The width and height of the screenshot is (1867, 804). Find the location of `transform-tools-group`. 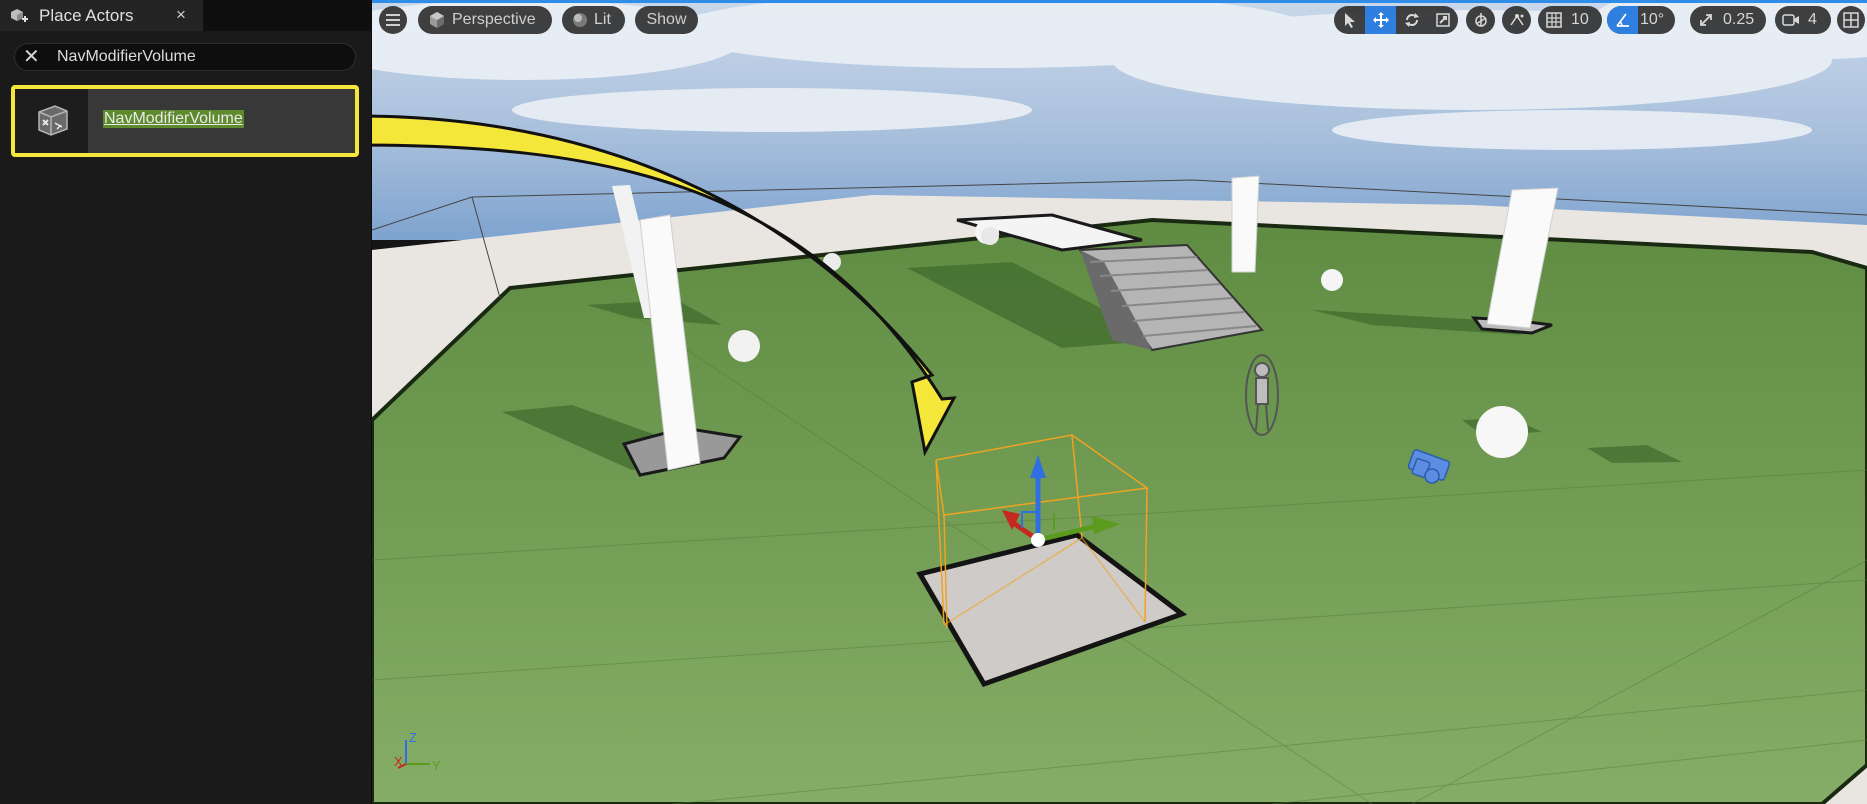

transform-tools-group is located at coordinates (1396, 20).